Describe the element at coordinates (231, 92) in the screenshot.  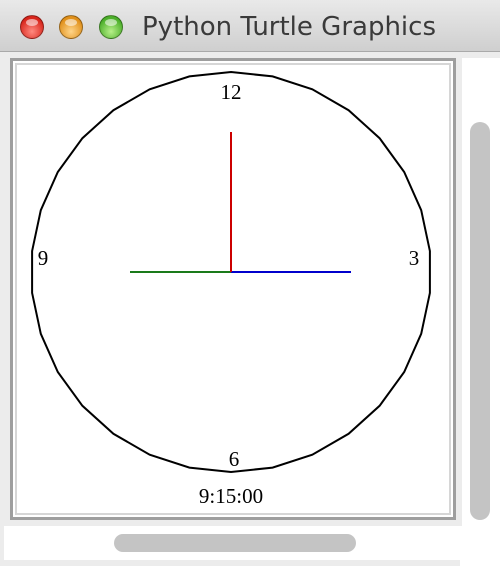
I see `numeral-12: 12` at that location.